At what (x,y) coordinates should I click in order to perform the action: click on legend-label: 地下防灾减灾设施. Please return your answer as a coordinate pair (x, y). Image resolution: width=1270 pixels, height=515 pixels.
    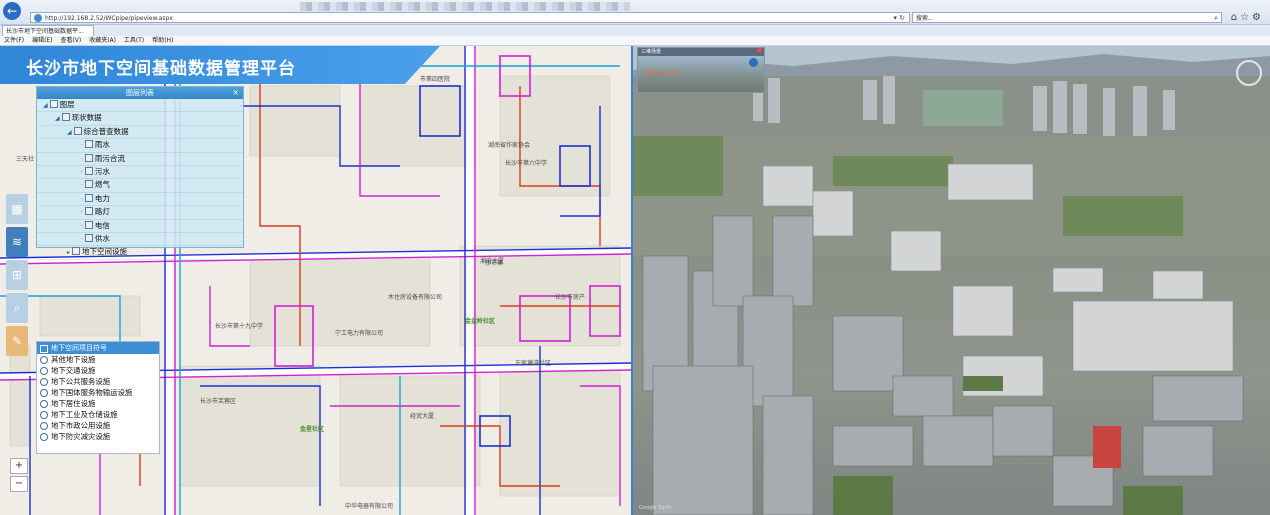
    Looking at the image, I should click on (81, 436).